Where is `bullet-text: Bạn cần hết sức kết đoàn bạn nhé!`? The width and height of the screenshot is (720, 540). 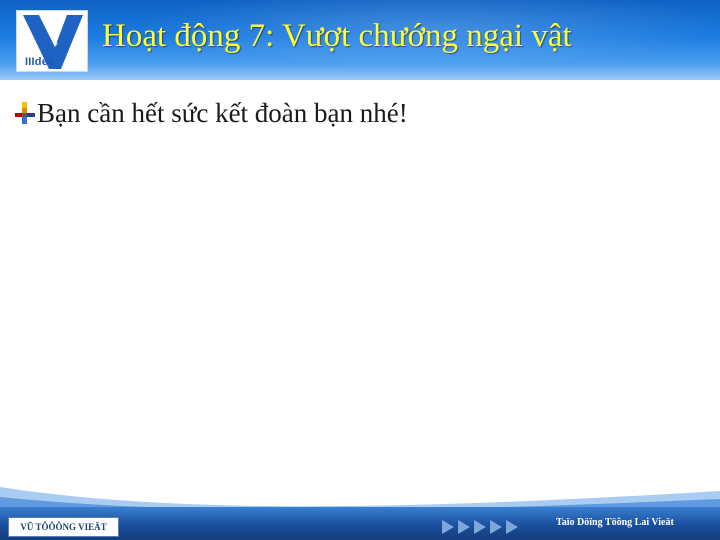 bullet-text: Bạn cần hết sức kết đoàn bạn nhé! is located at coordinates (222, 112).